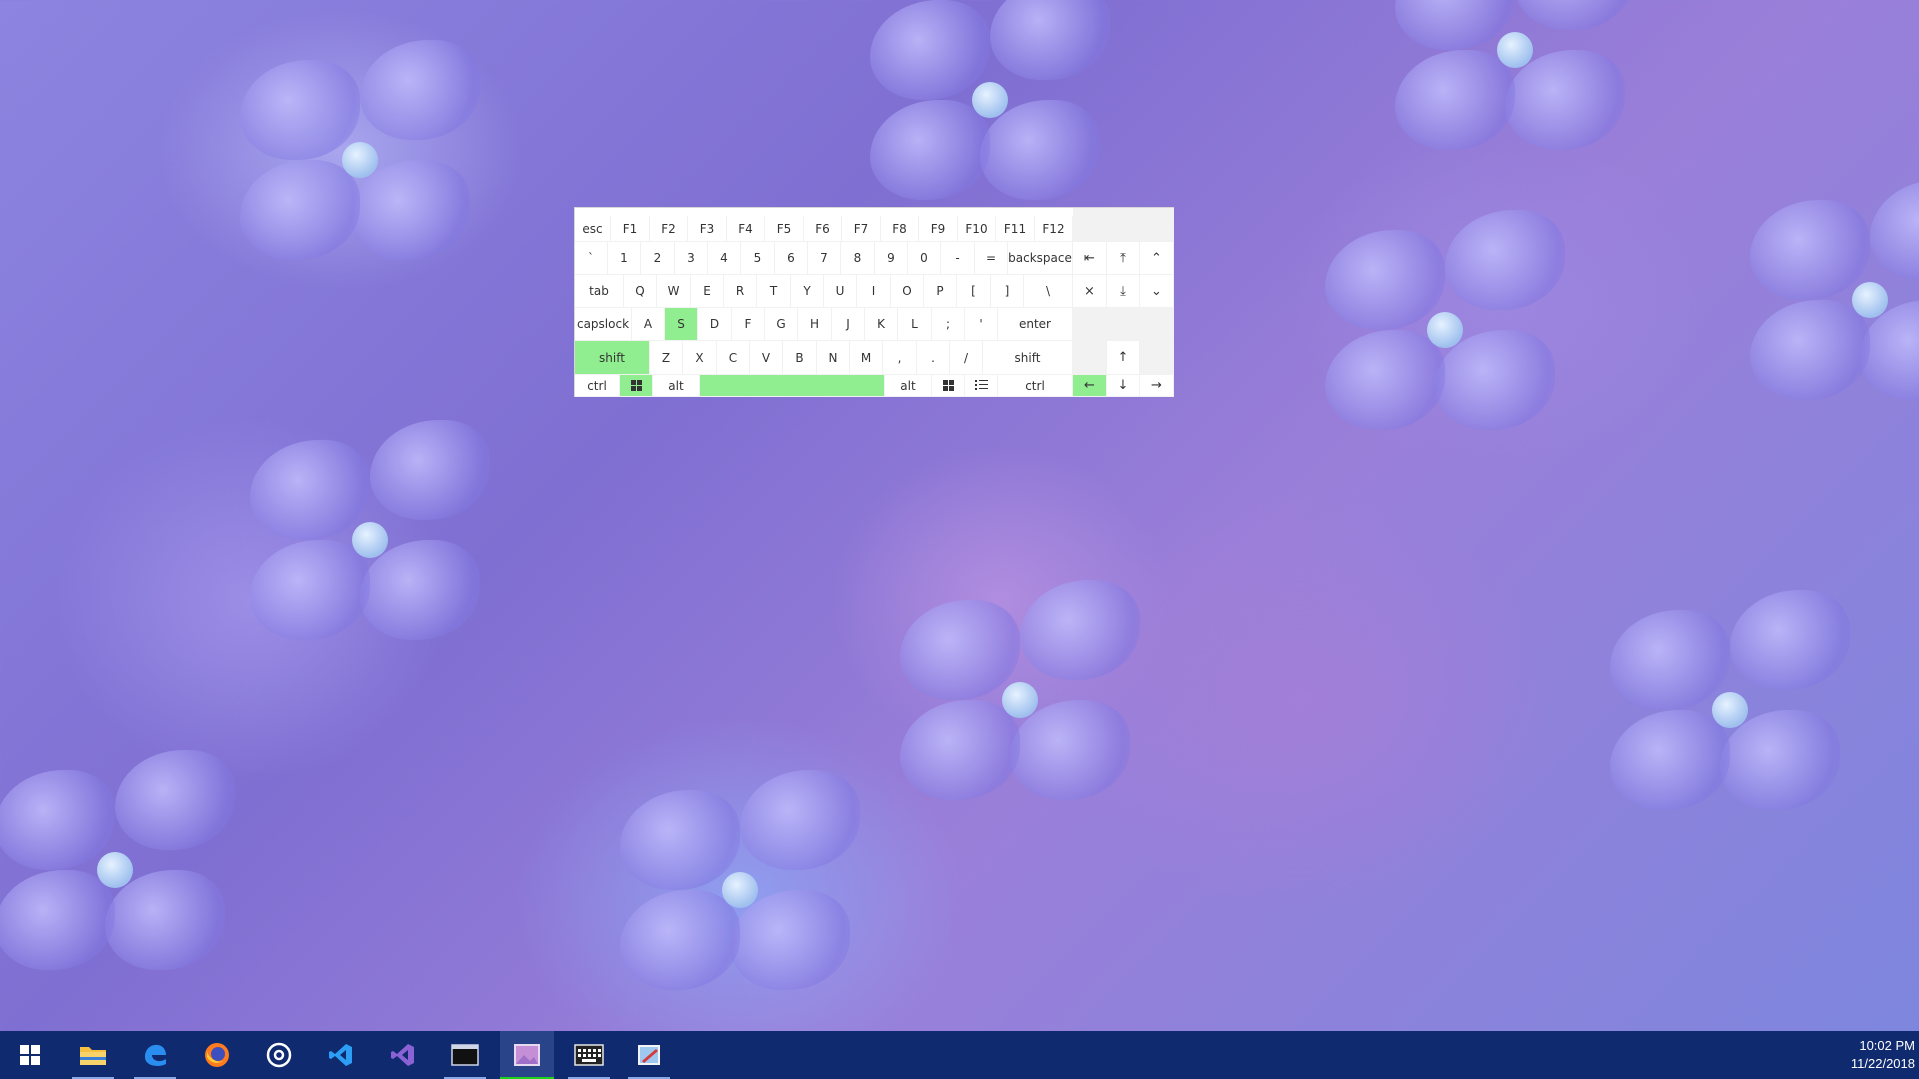 This screenshot has height=1079, width=1919. What do you see at coordinates (155, 1055) in the screenshot?
I see `taskbar-edge` at bounding box center [155, 1055].